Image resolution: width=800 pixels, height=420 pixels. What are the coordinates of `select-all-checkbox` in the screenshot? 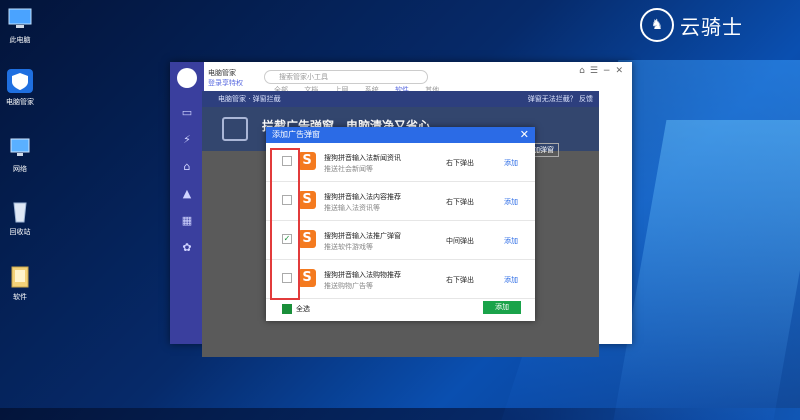 It's located at (287, 309).